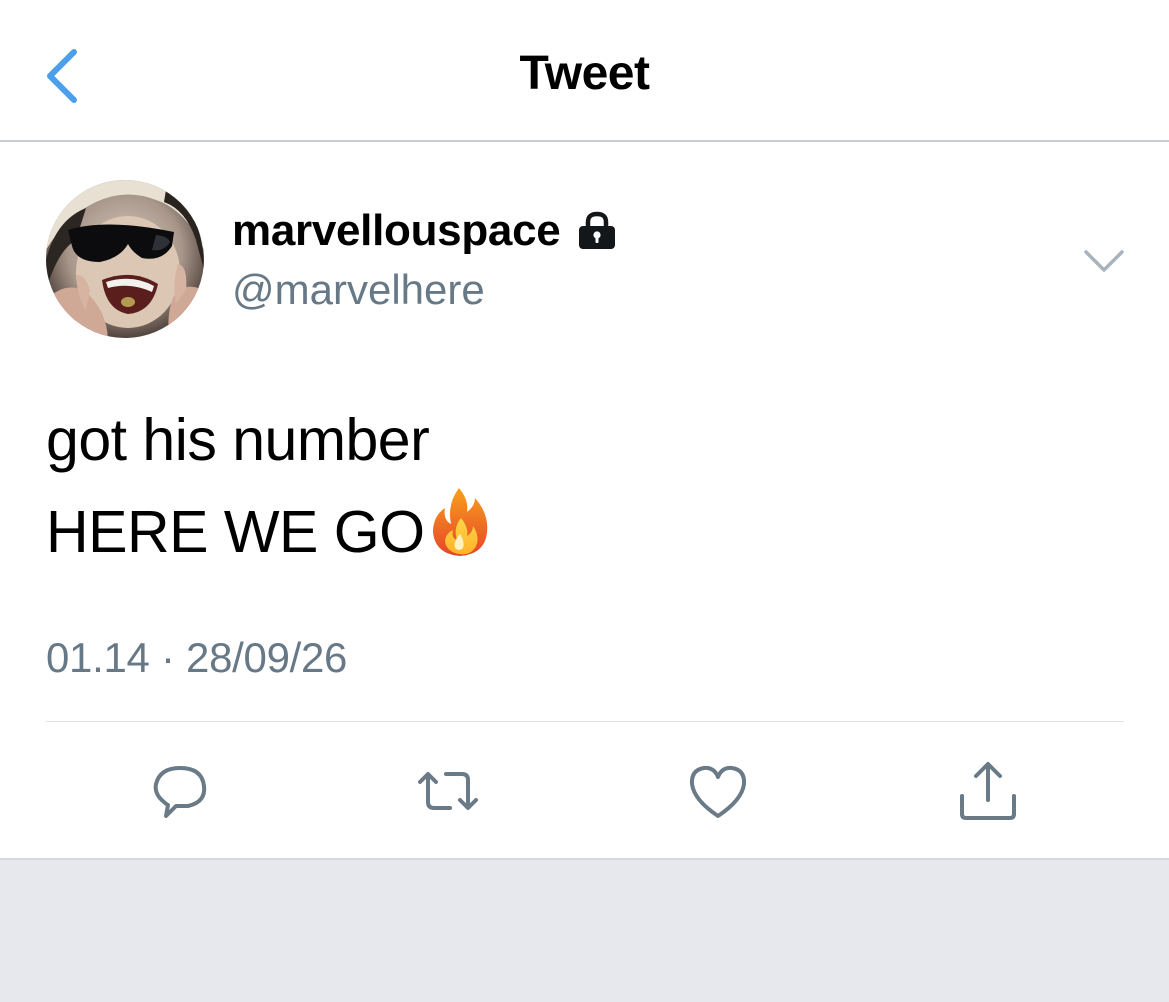 This screenshot has height=1002, width=1169. I want to click on divider, so click(585, 721).